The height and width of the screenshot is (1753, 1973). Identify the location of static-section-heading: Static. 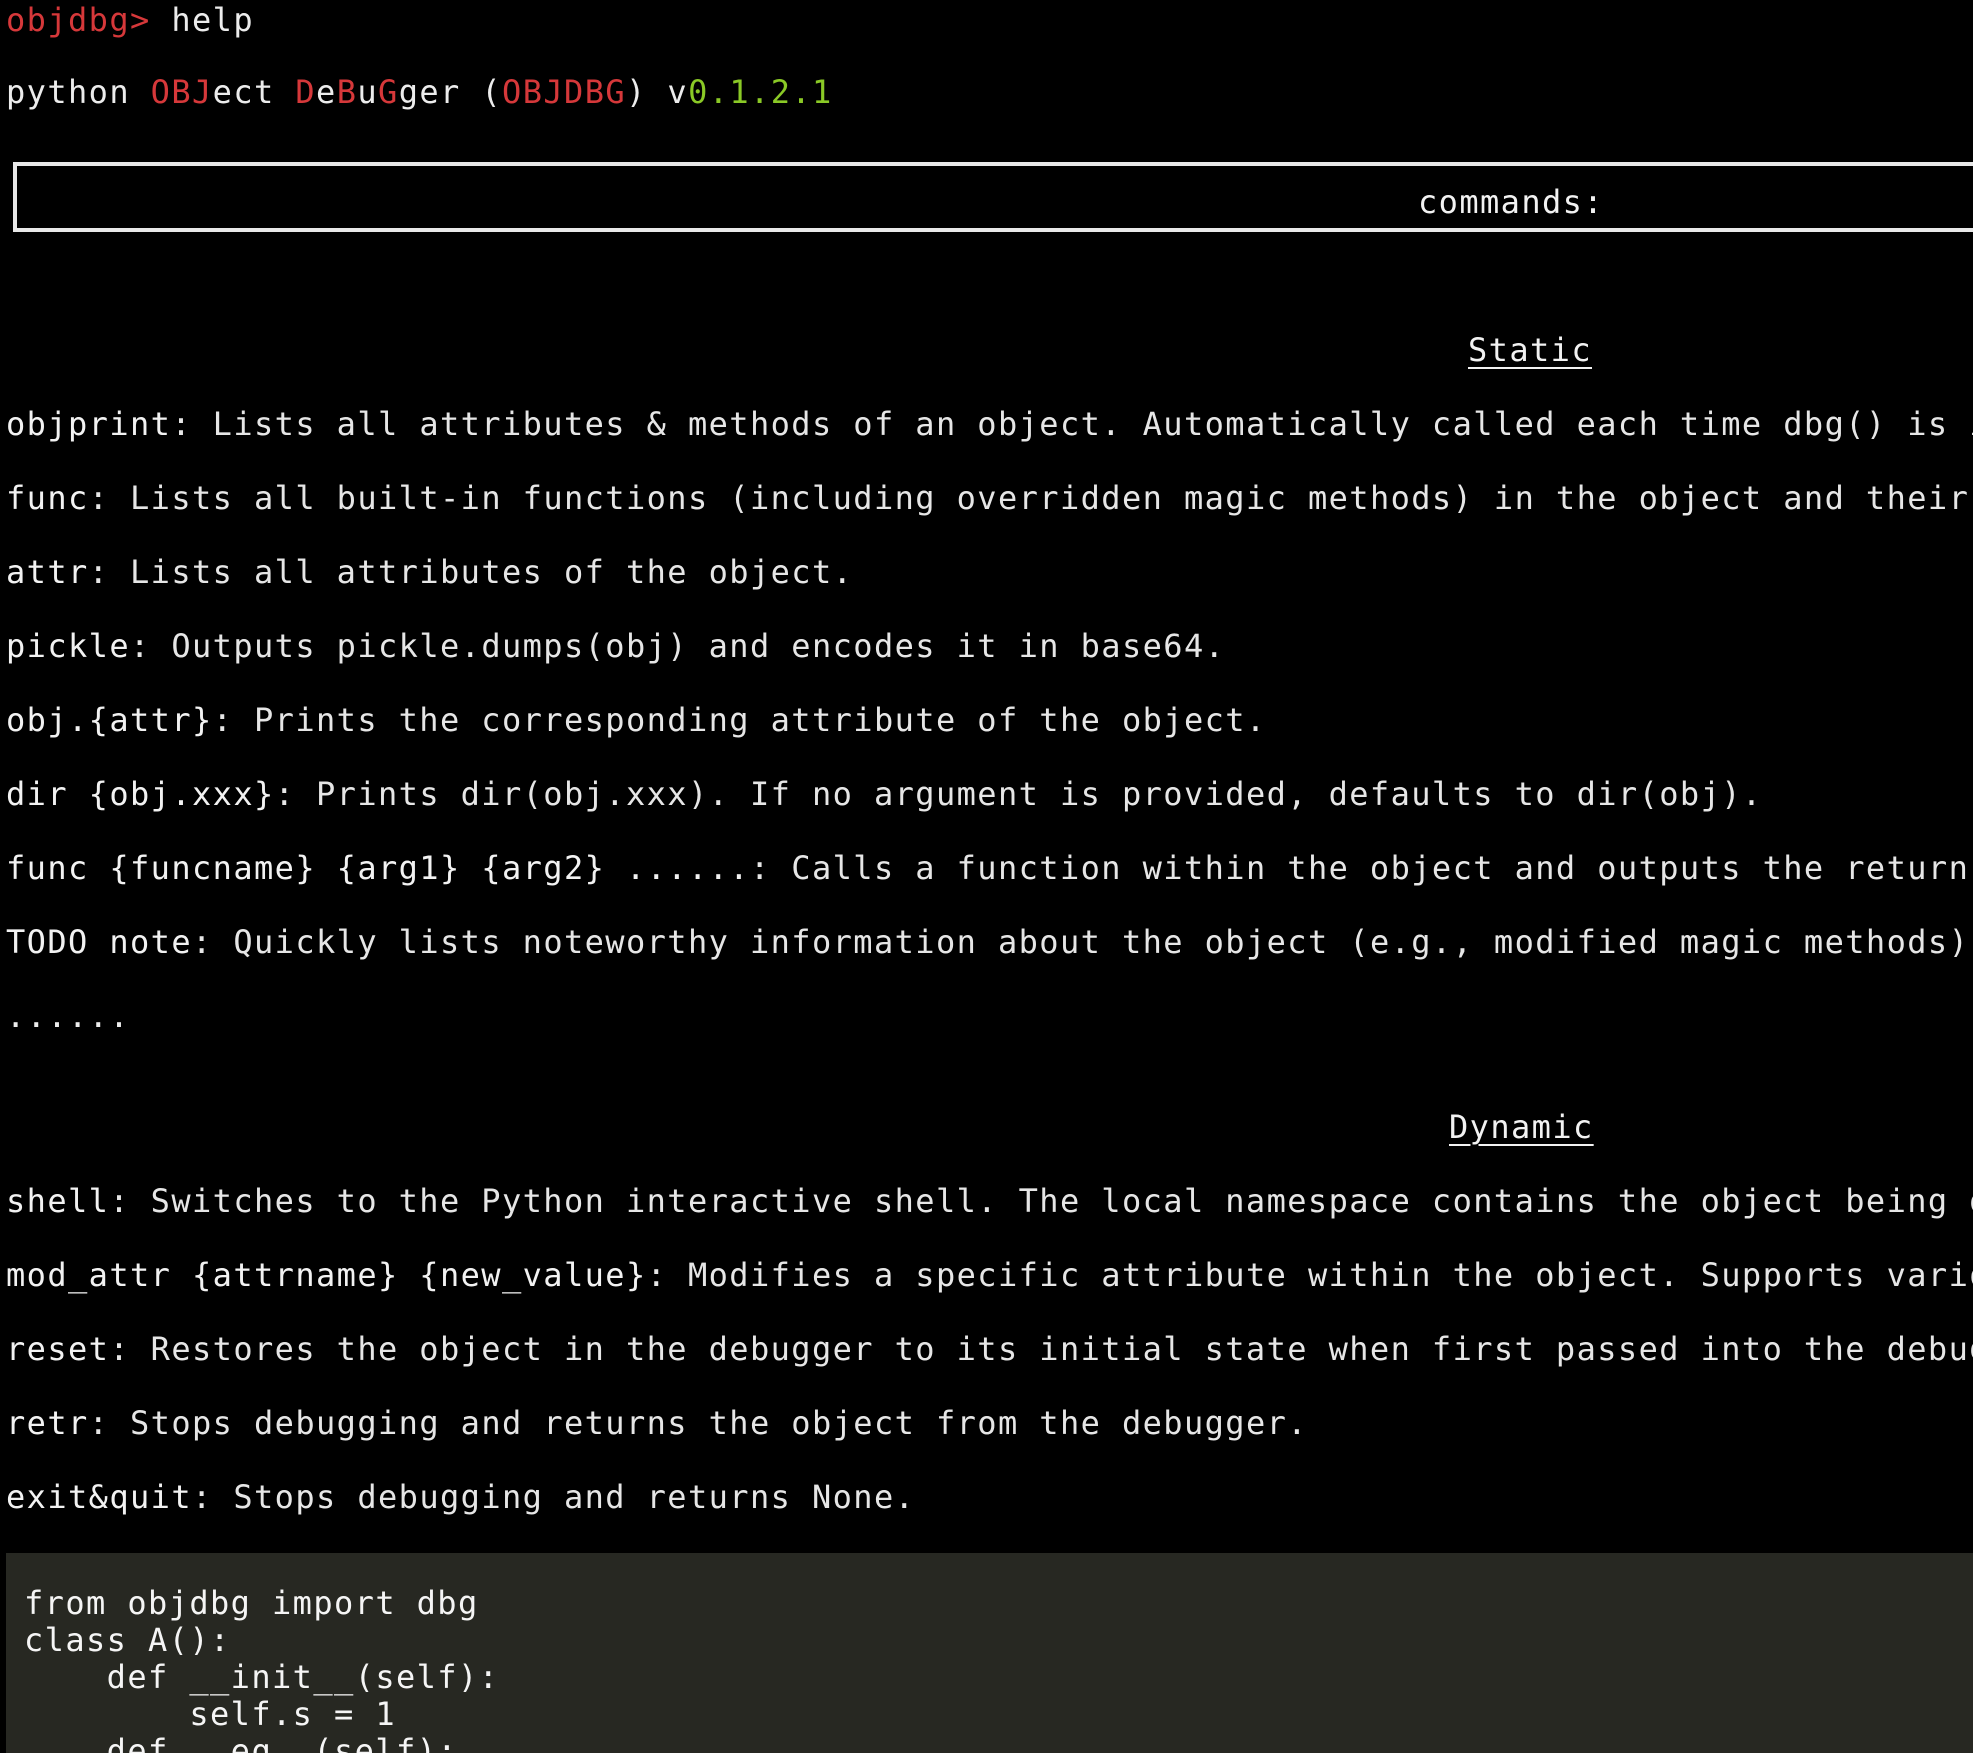
(1530, 350).